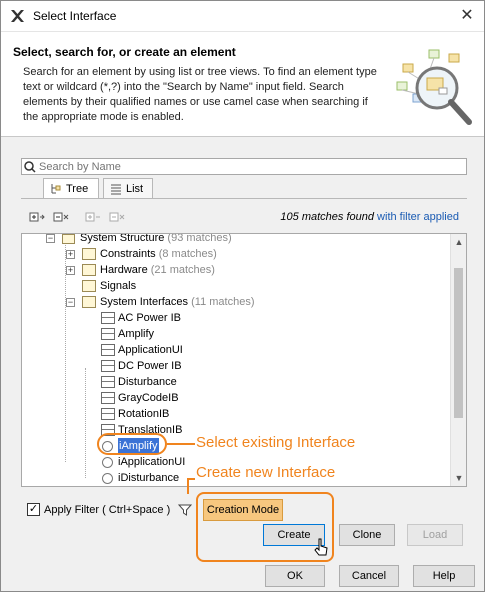  I want to click on match-count: (93 matches), so click(199, 238).